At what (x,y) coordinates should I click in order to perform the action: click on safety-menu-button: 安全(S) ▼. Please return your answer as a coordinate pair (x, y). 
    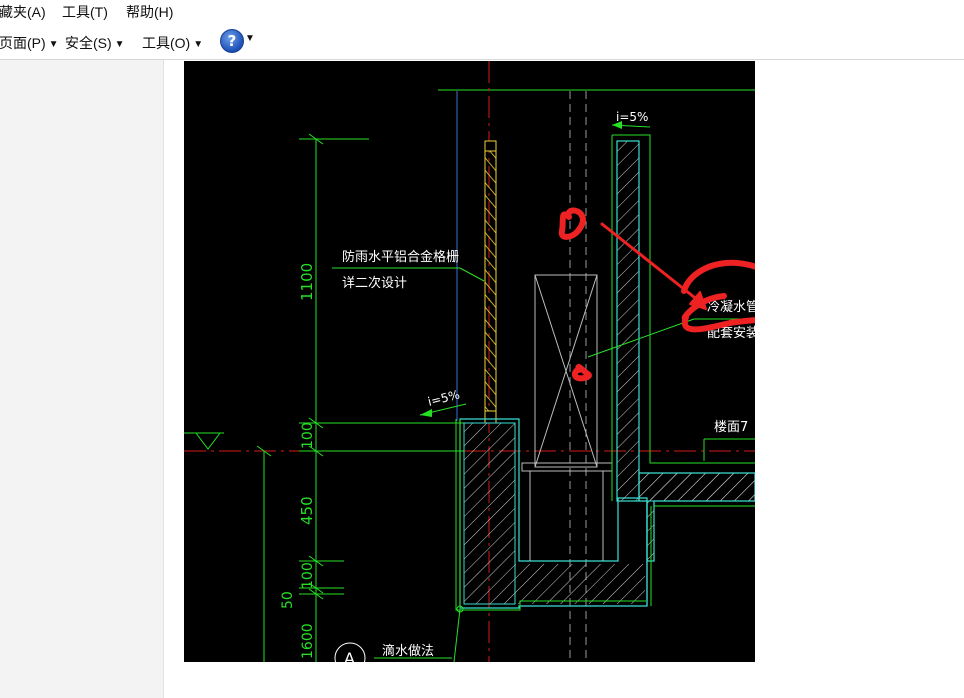
    Looking at the image, I should click on (95, 43).